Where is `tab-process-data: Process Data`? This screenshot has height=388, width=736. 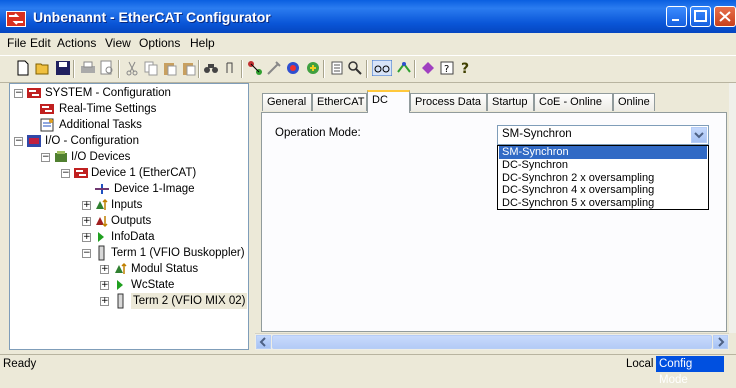
tab-process-data: Process Data is located at coordinates (448, 102).